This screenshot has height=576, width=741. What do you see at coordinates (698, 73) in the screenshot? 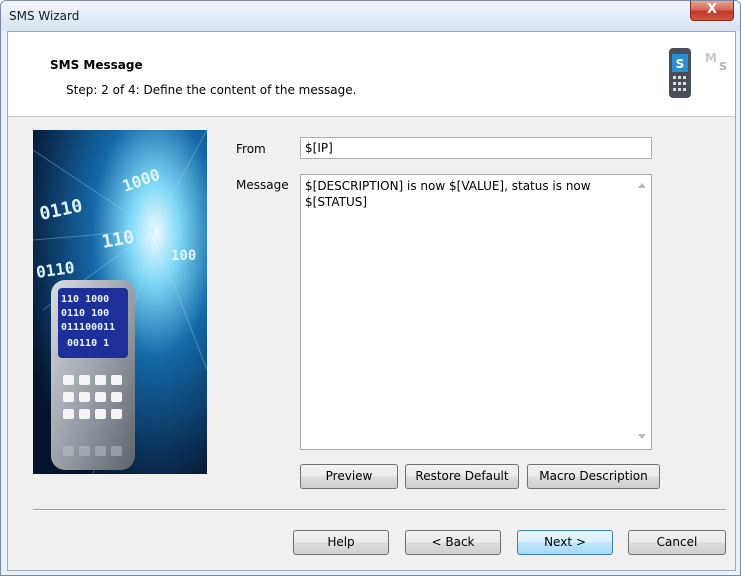
I see `phone-sms-icon: S M S` at bounding box center [698, 73].